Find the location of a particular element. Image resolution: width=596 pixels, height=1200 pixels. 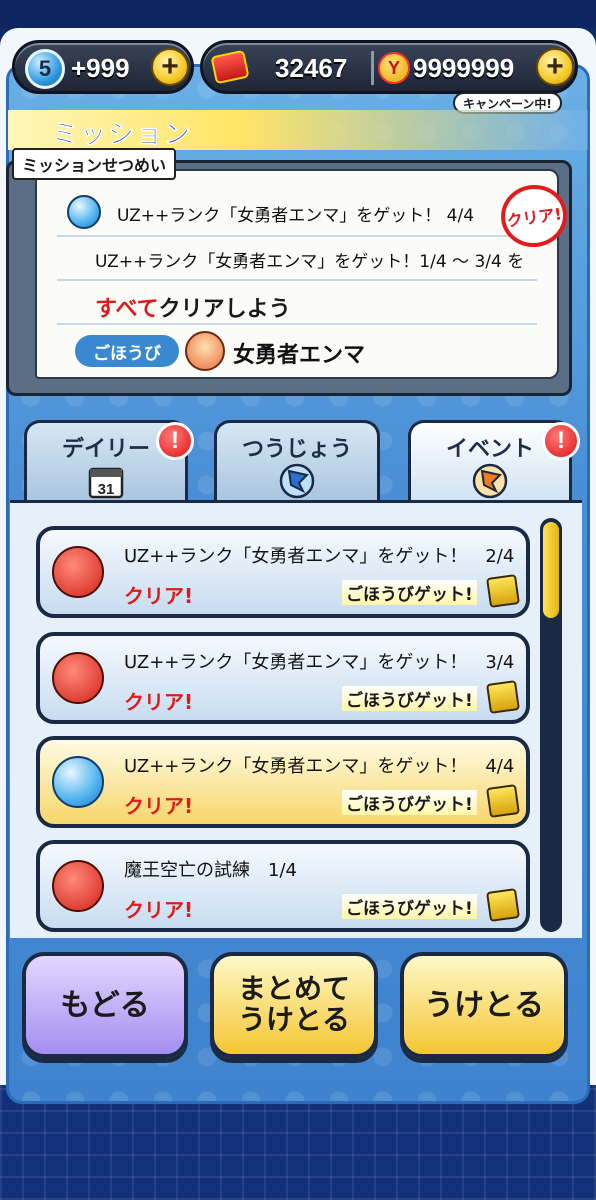

back-button: もどる is located at coordinates (105, 1005).